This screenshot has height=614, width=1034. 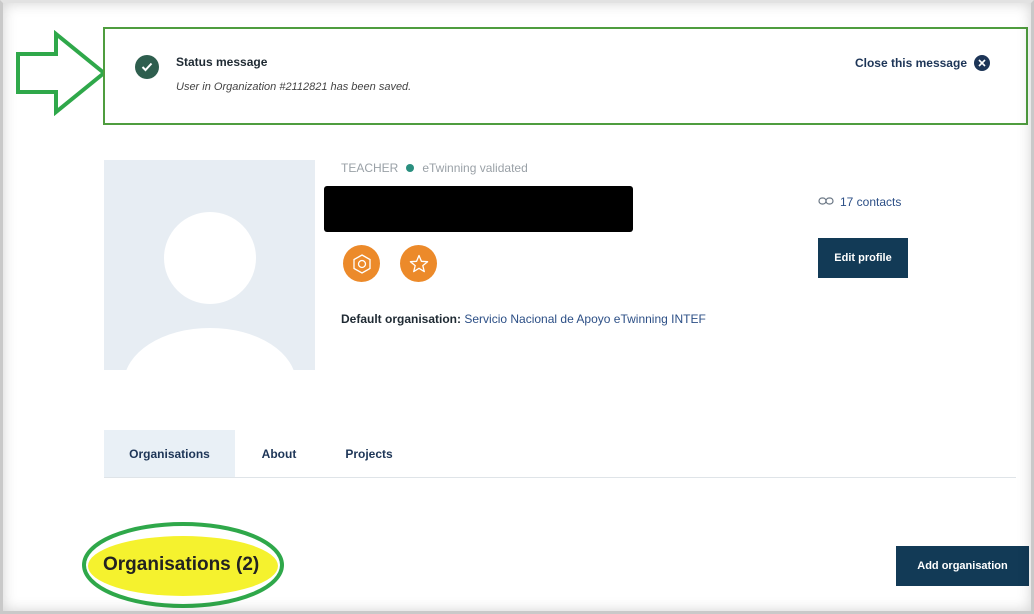 I want to click on badge-hexagon-icon, so click(x=361, y=263).